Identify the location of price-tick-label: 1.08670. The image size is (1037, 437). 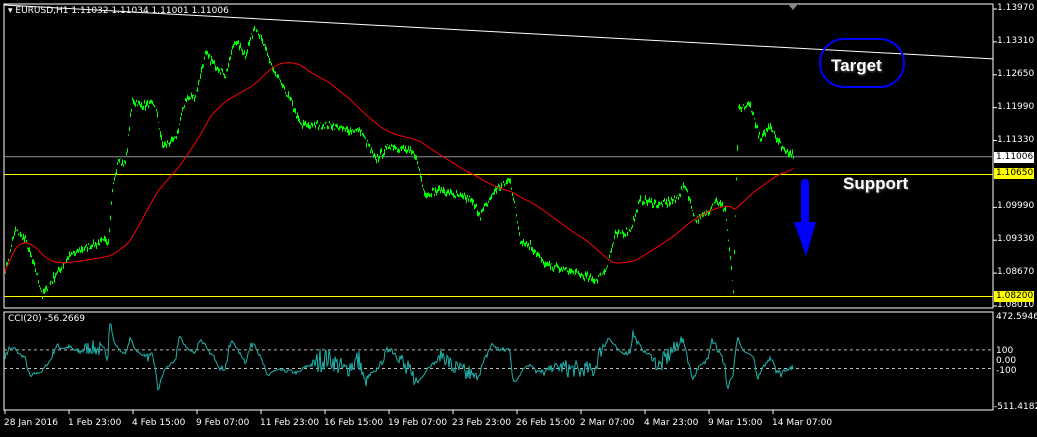
(1016, 272).